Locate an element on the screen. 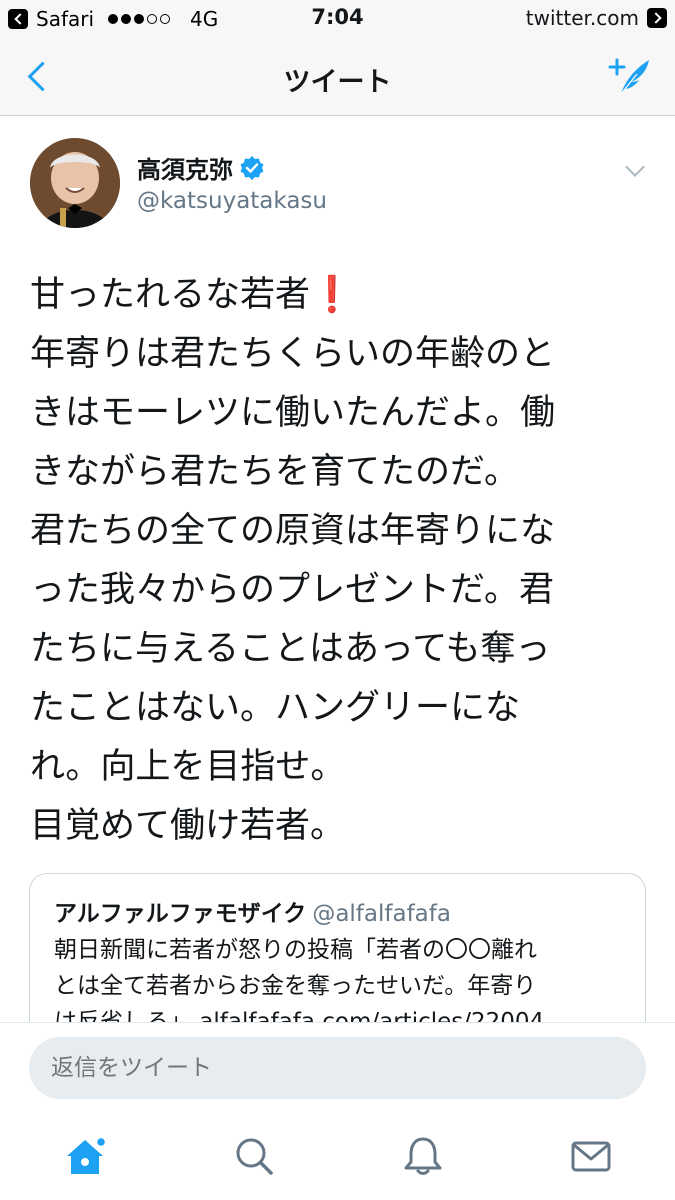  author-name: 高須克弥 is located at coordinates (201, 167).